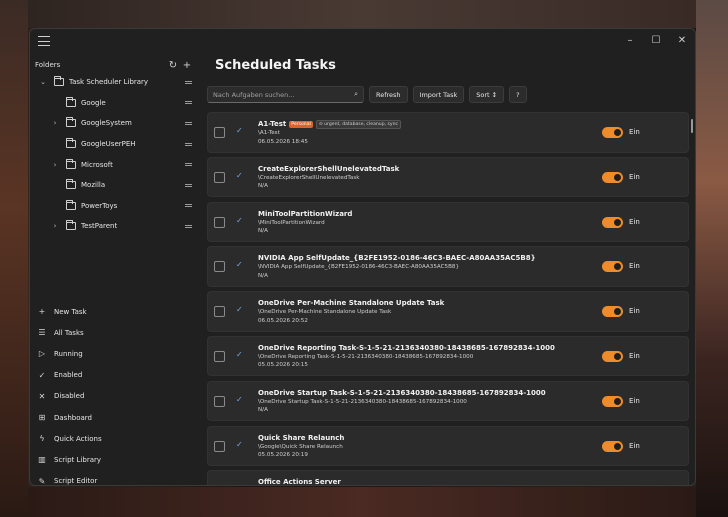 This screenshot has width=728, height=517. What do you see at coordinates (448, 478) in the screenshot?
I see `task-card: ✓ Office Actions Server` at bounding box center [448, 478].